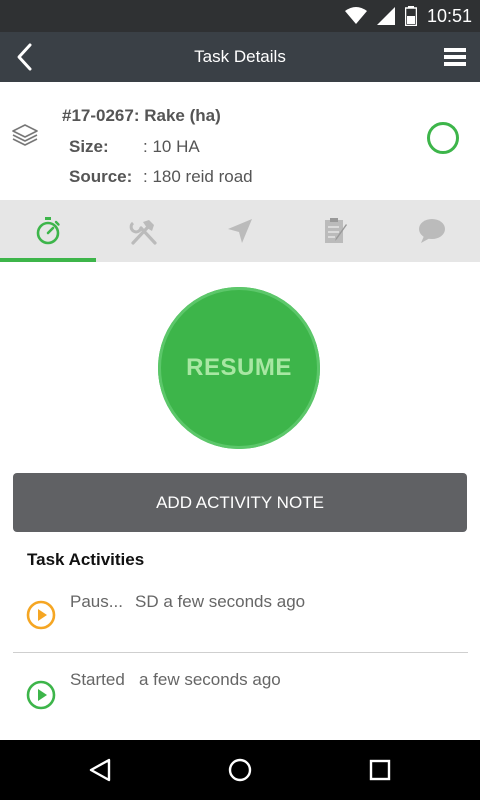 Image resolution: width=480 pixels, height=800 pixels. I want to click on tab-comments, so click(432, 231).